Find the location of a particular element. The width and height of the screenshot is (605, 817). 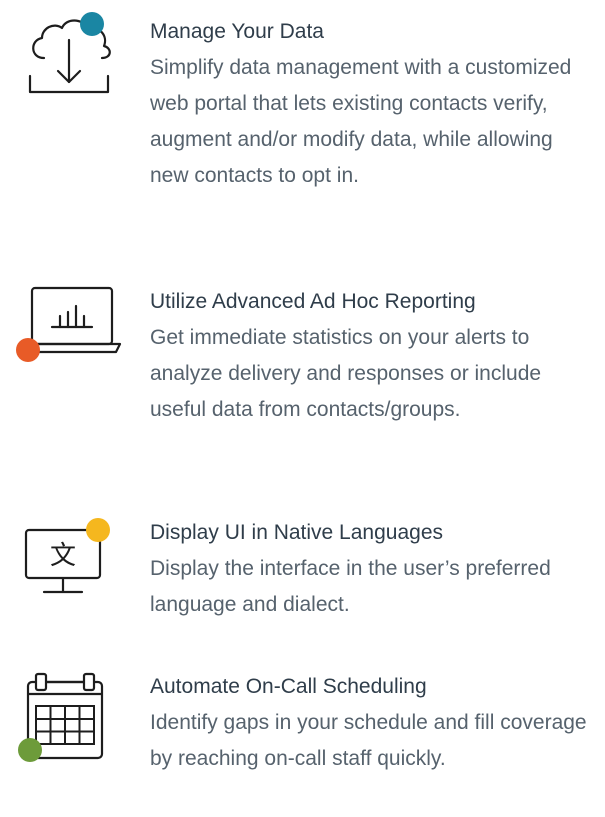

feature-title: Utilize Advanced Ad Hoc Reporting is located at coordinates (313, 301).